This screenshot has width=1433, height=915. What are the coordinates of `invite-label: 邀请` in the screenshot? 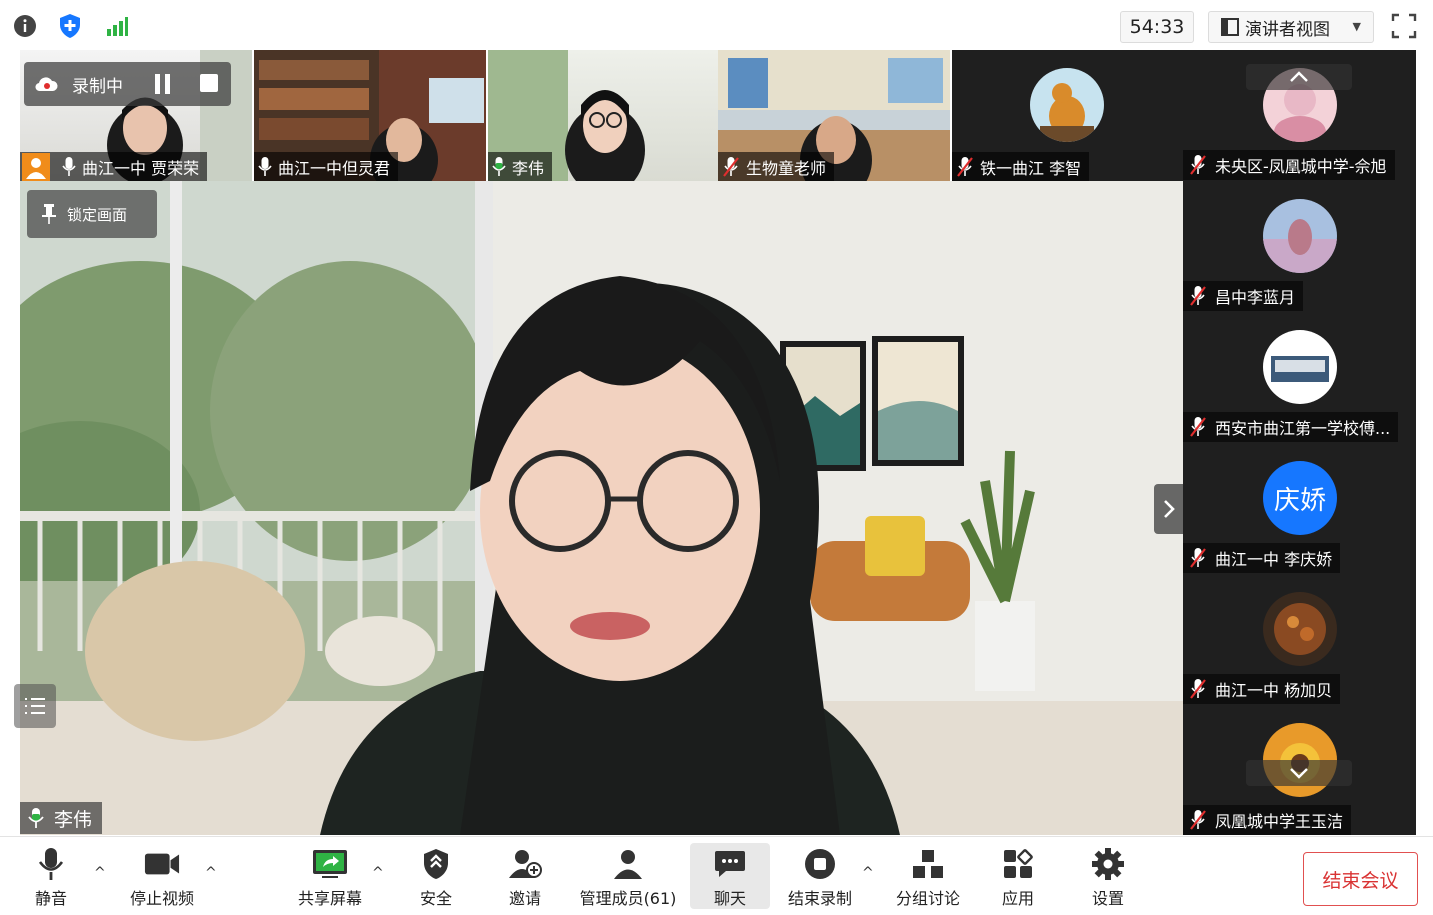 It's located at (524, 898).